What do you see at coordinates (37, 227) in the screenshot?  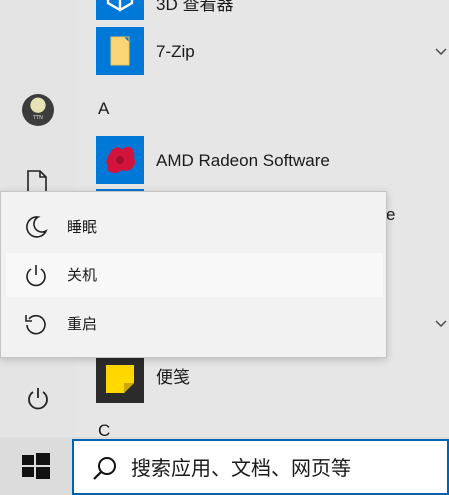 I see `moon-icon` at bounding box center [37, 227].